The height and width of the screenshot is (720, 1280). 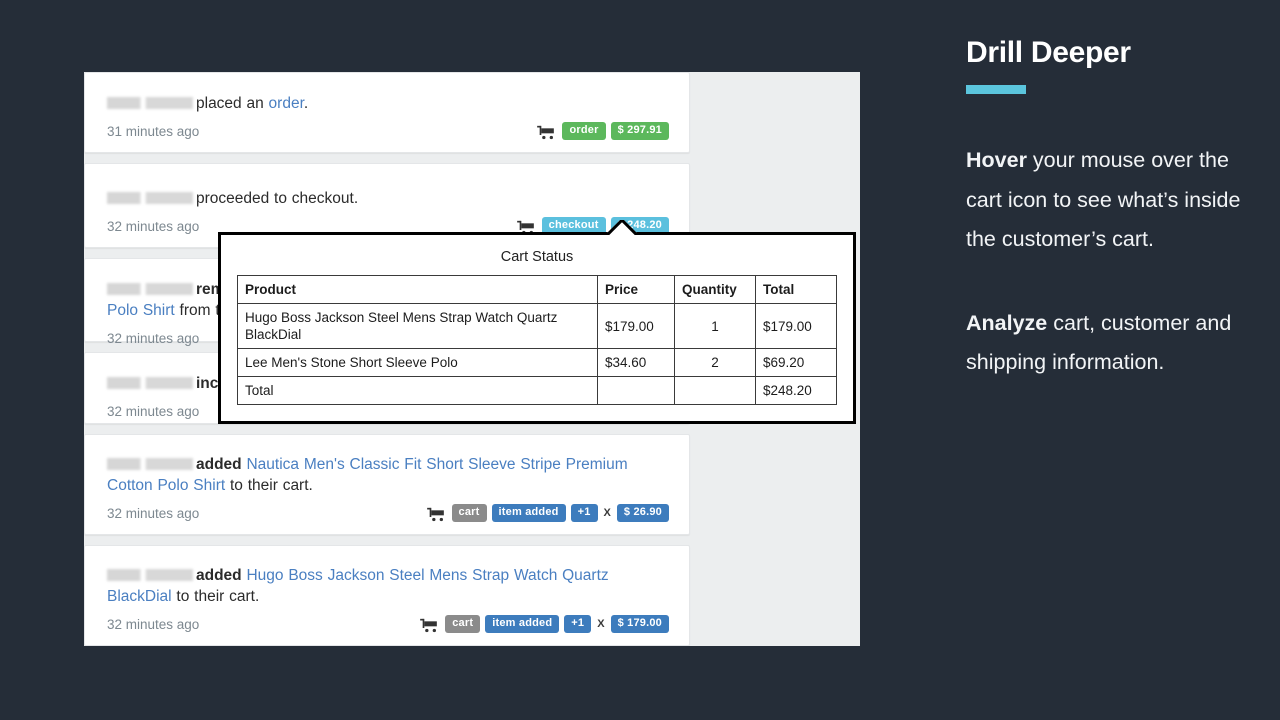 I want to click on badge-group: cart item added +1 X $ 26.90, so click(x=547, y=513).